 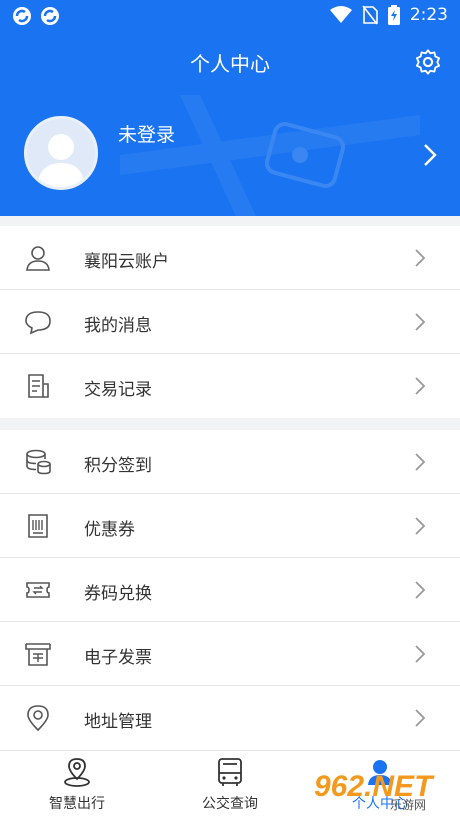 What do you see at coordinates (408, 805) in the screenshot?
I see `watermark-sub: 乐游网` at bounding box center [408, 805].